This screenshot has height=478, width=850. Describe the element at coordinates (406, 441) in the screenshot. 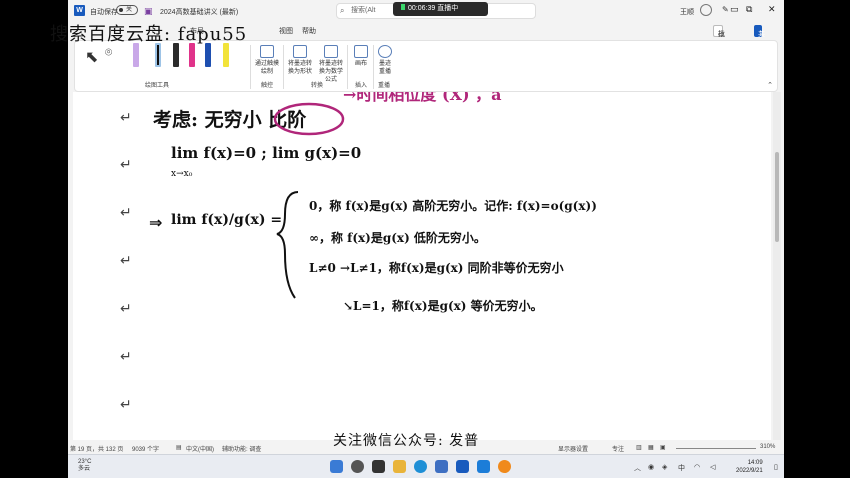

I see `footer-caption: 关注微信公众号: 发普` at that location.